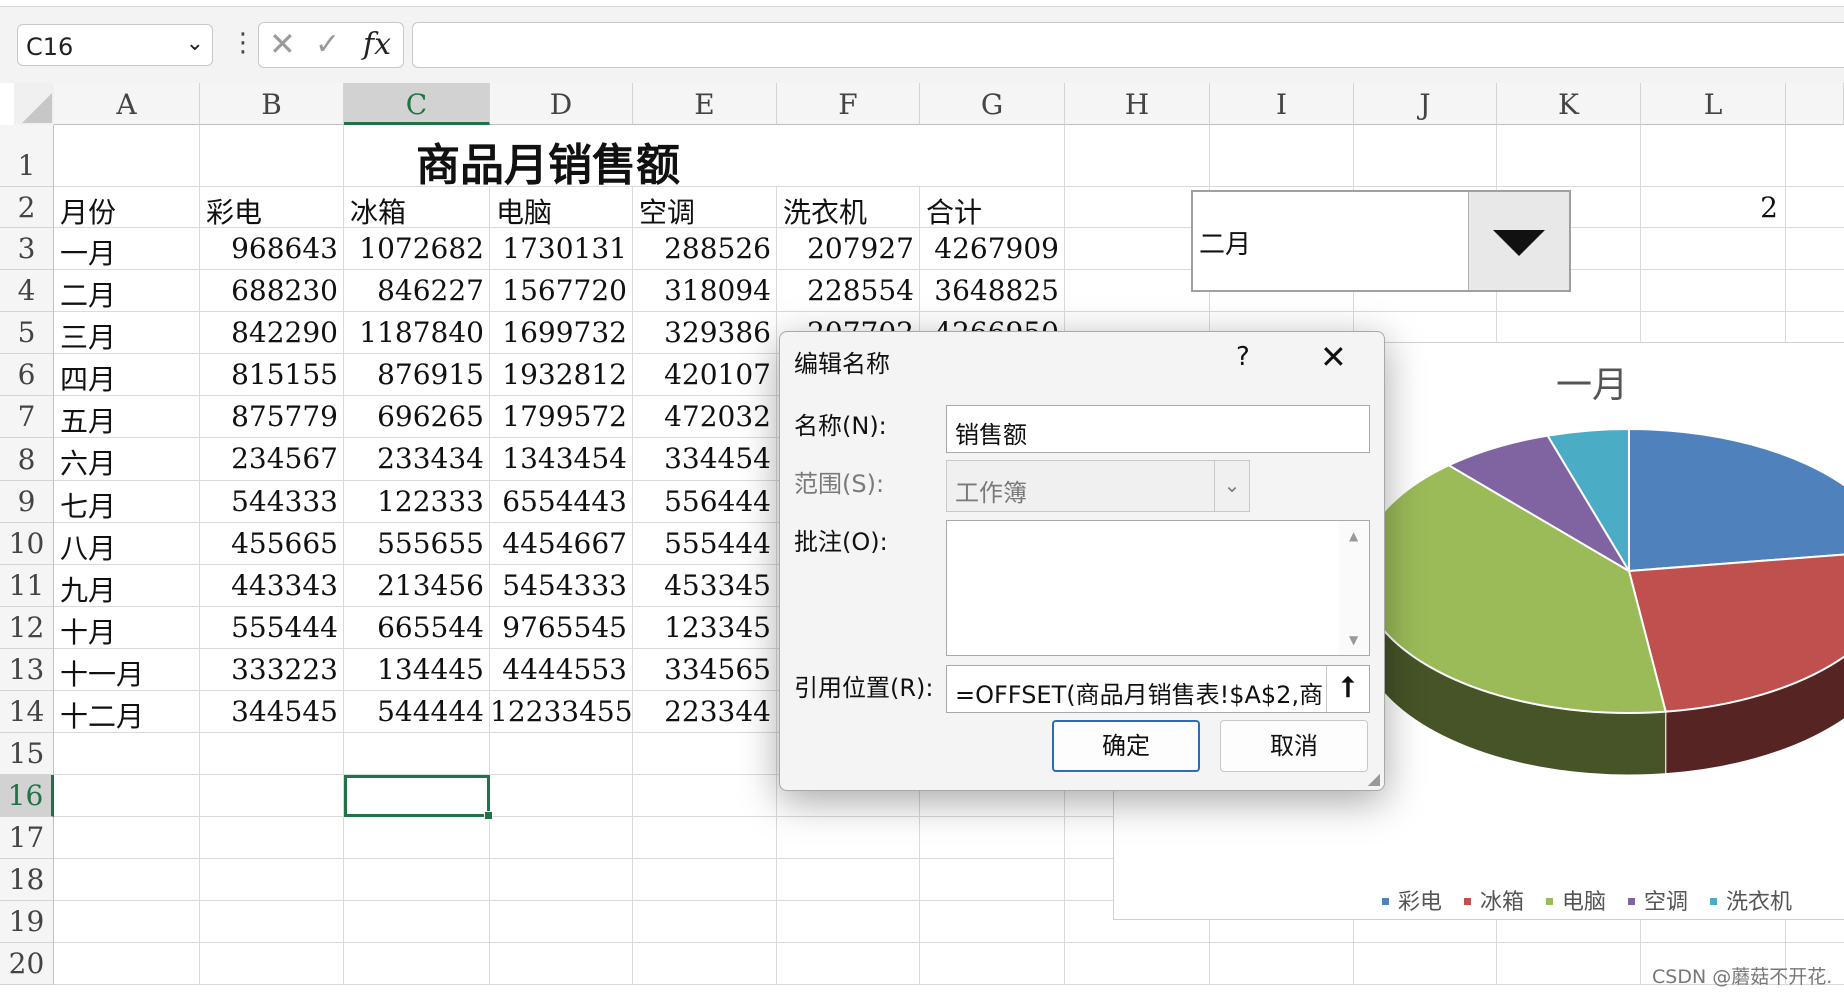 The height and width of the screenshot is (992, 1844). I want to click on column-header-l: L, so click(1713, 104).